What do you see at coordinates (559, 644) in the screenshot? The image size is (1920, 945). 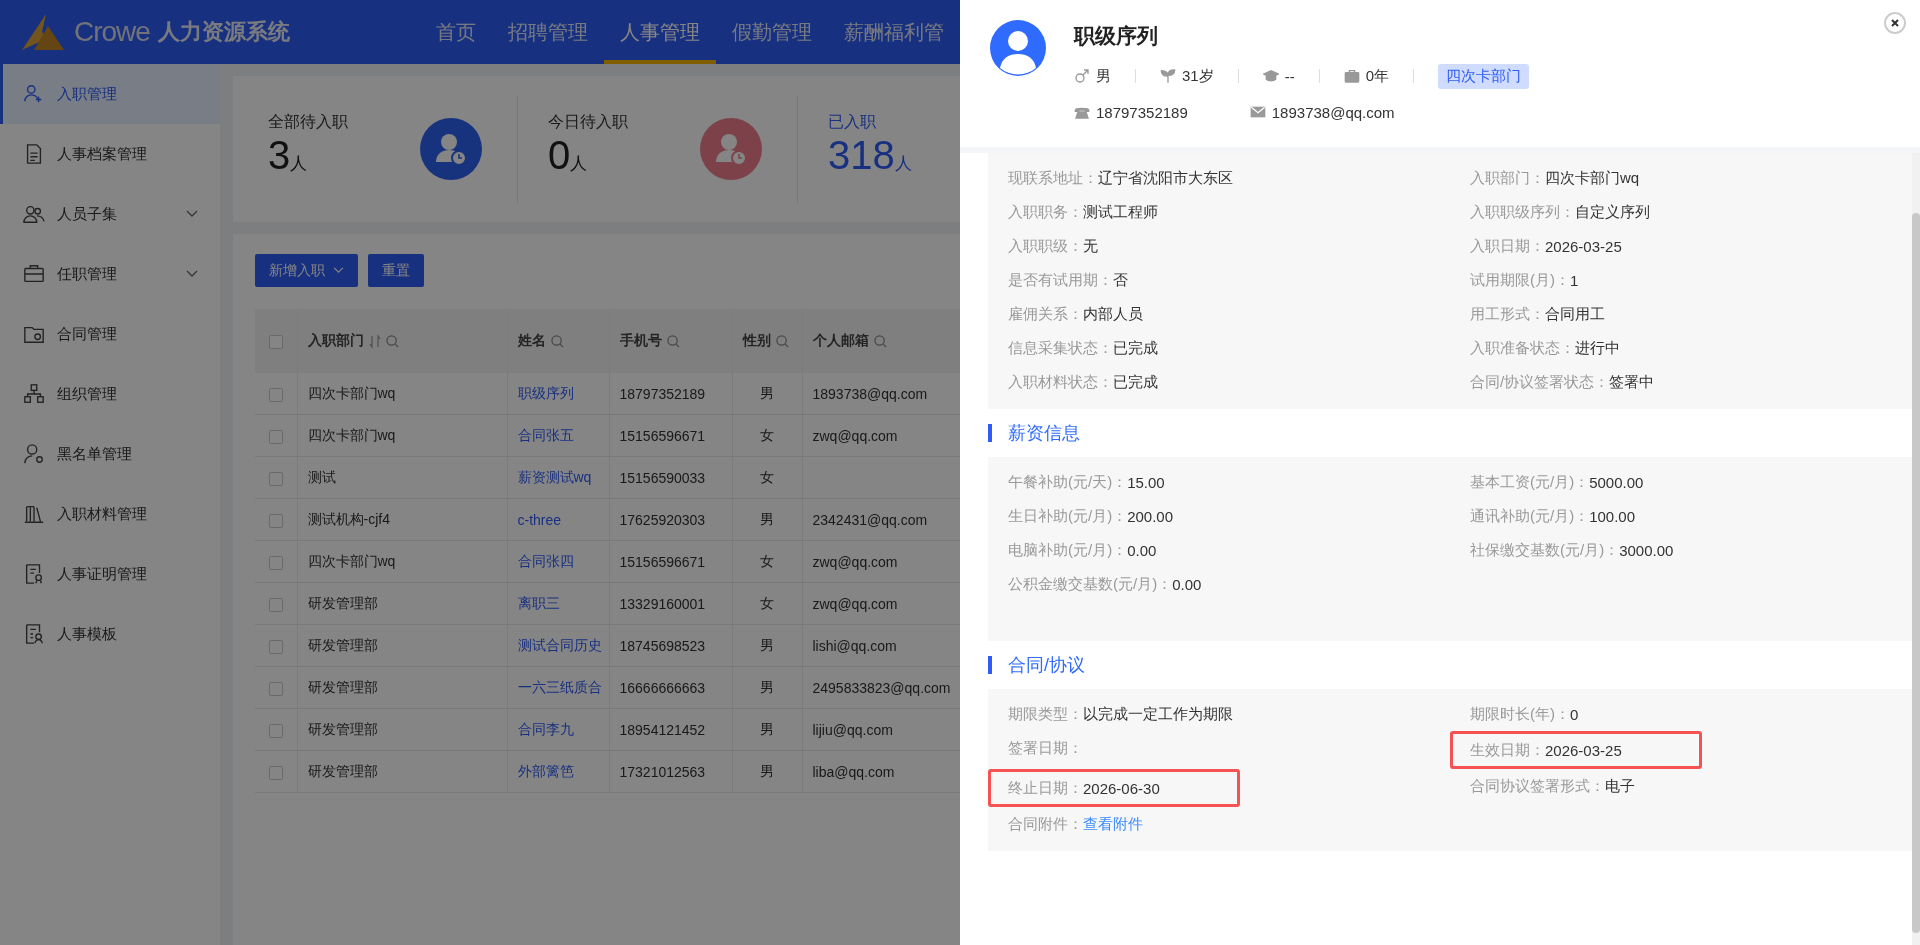 I see `name-link: 测试合同历史` at bounding box center [559, 644].